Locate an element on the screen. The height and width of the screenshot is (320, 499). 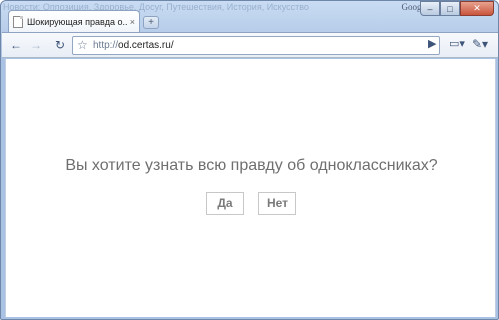
bookmark-star-icon: ☆ is located at coordinates (82, 45).